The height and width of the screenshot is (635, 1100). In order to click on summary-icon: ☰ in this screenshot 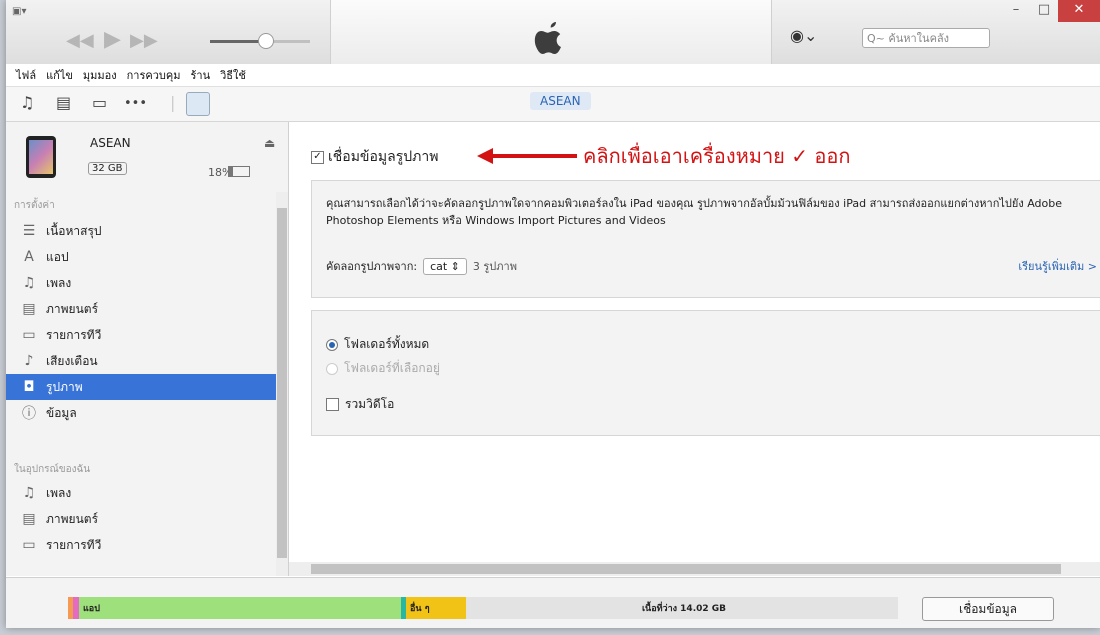, I will do `click(29, 231)`.